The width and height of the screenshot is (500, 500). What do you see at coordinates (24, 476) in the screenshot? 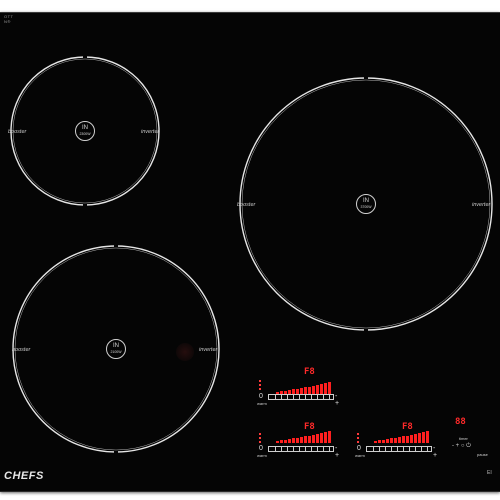
I see `brand-logo-chefs: CHEFS` at bounding box center [24, 476].